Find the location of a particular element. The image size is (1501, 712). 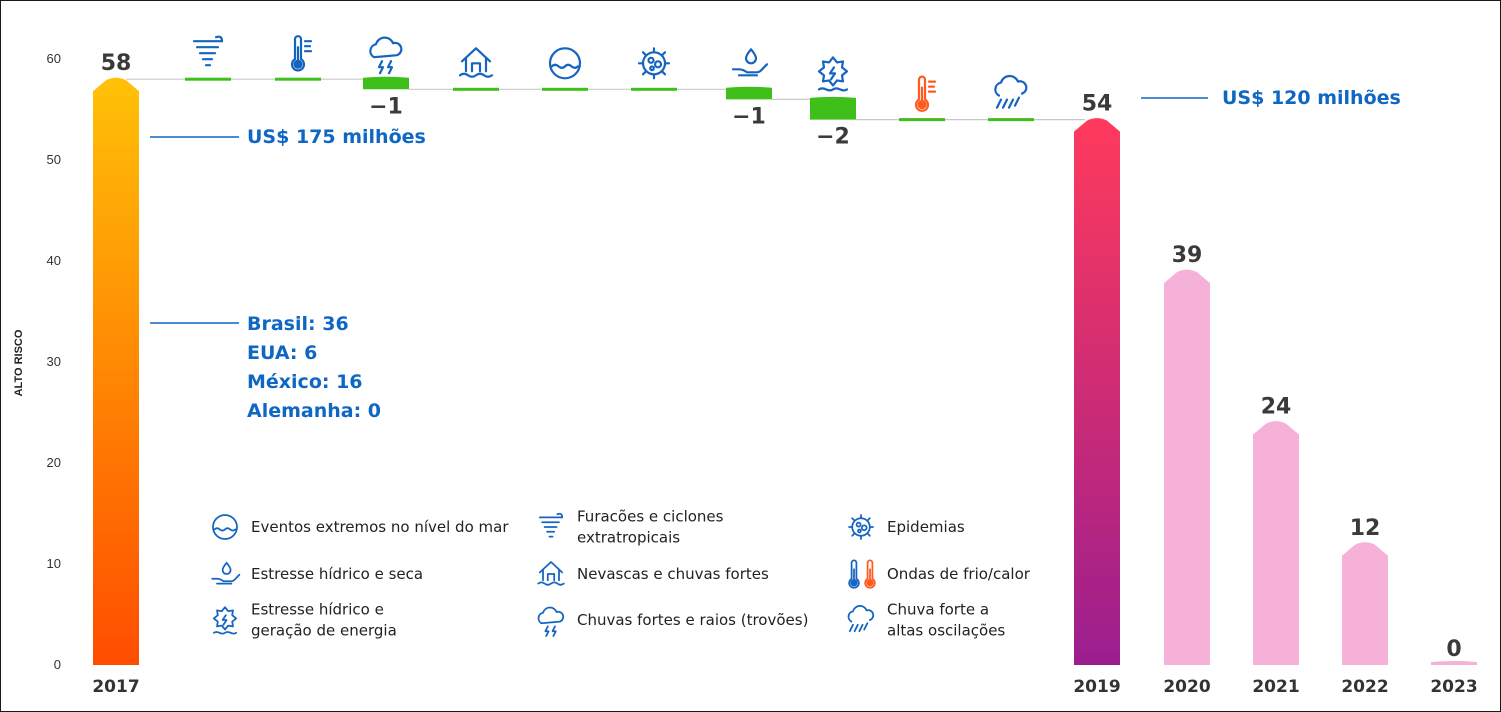

y-axis-label: ALTO RISCO is located at coordinates (19, 362).